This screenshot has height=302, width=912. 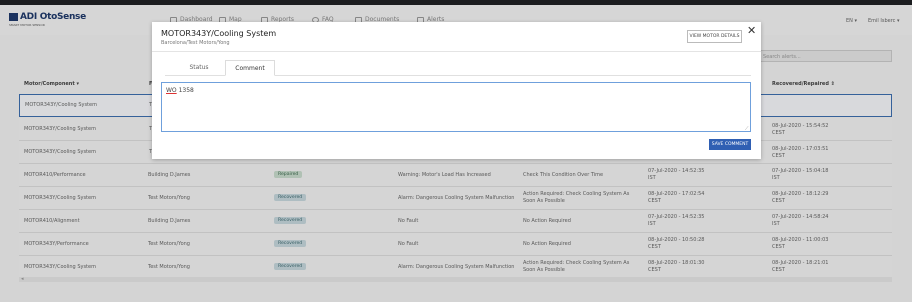 What do you see at coordinates (714, 36) in the screenshot?
I see `view-motor-details-button: VIEW MOTOR DETAILS` at bounding box center [714, 36].